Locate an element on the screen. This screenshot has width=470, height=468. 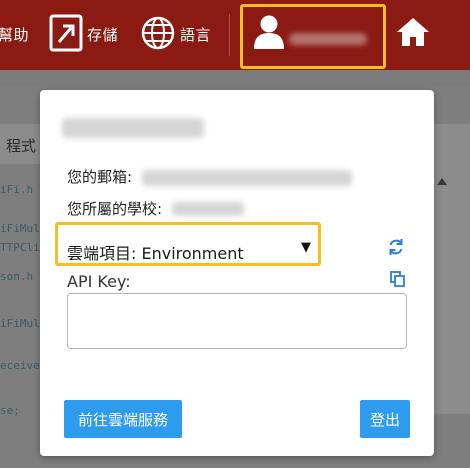
background-scroll-panel is located at coordinates (451, 269).